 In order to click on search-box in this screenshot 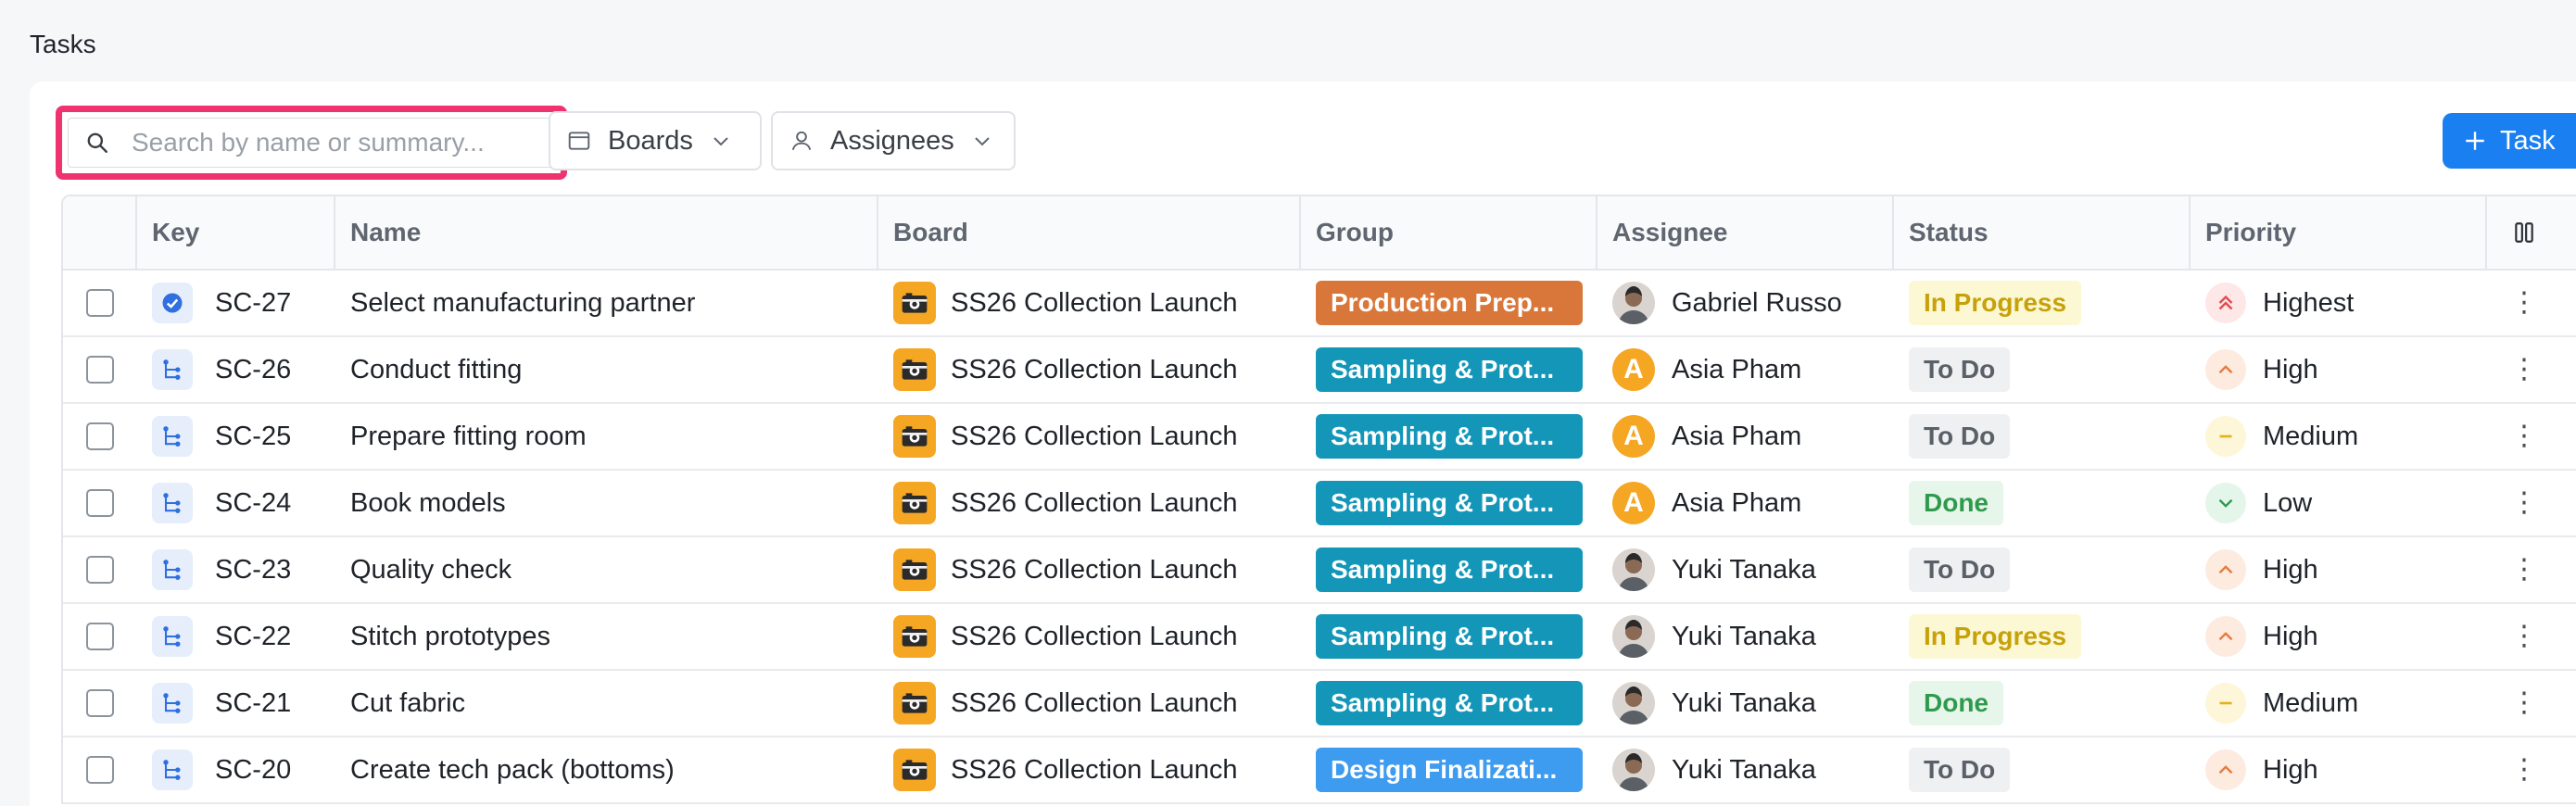, I will do `click(311, 143)`.